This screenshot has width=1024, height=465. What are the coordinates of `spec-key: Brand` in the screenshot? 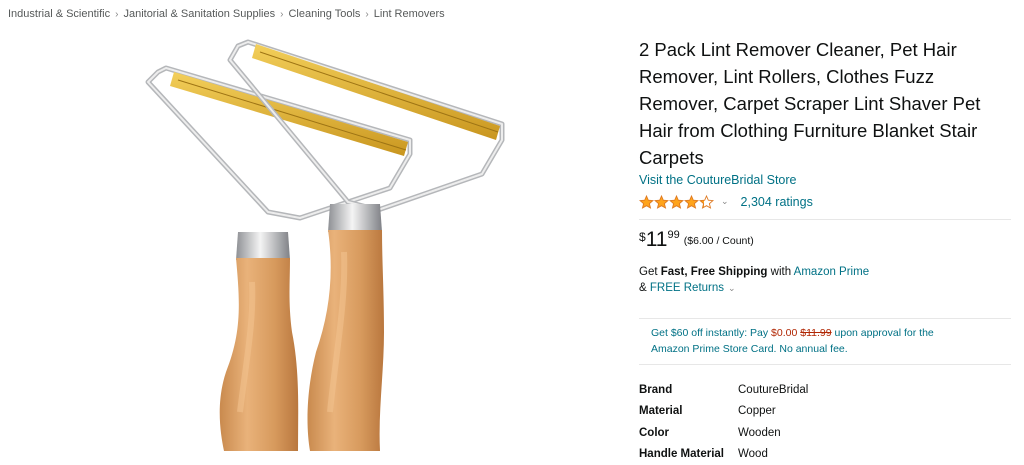 It's located at (688, 390).